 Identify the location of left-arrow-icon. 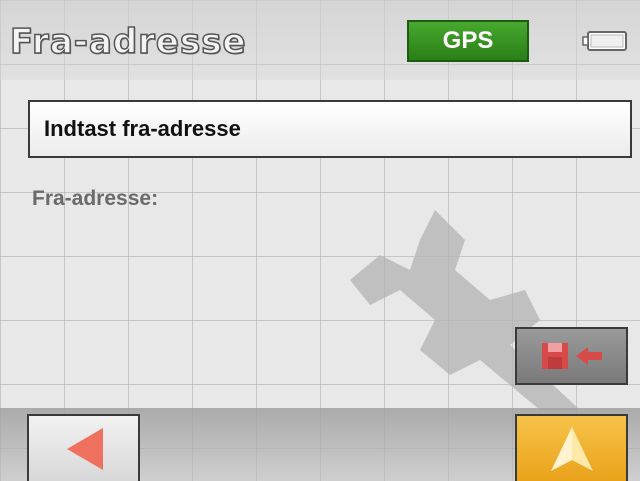
(84, 448).